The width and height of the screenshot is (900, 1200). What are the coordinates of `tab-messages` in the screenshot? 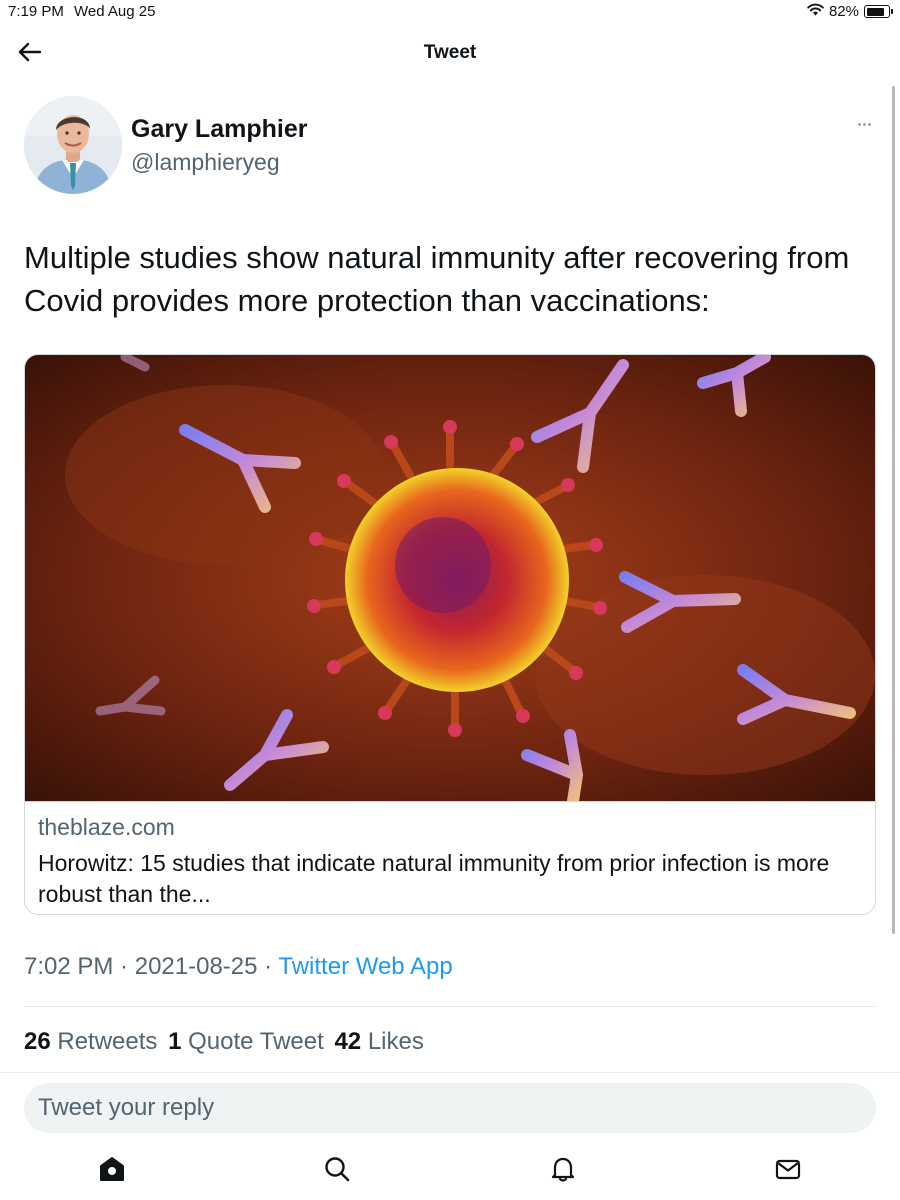 It's located at (788, 1171).